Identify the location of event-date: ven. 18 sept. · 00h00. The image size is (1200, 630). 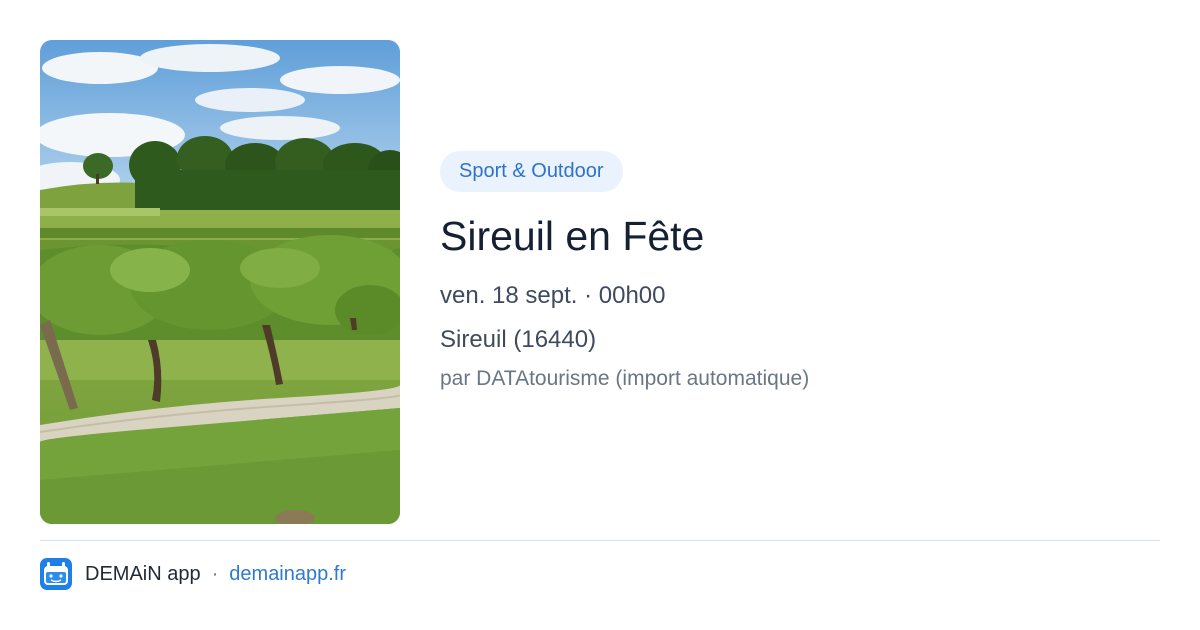
(553, 295).